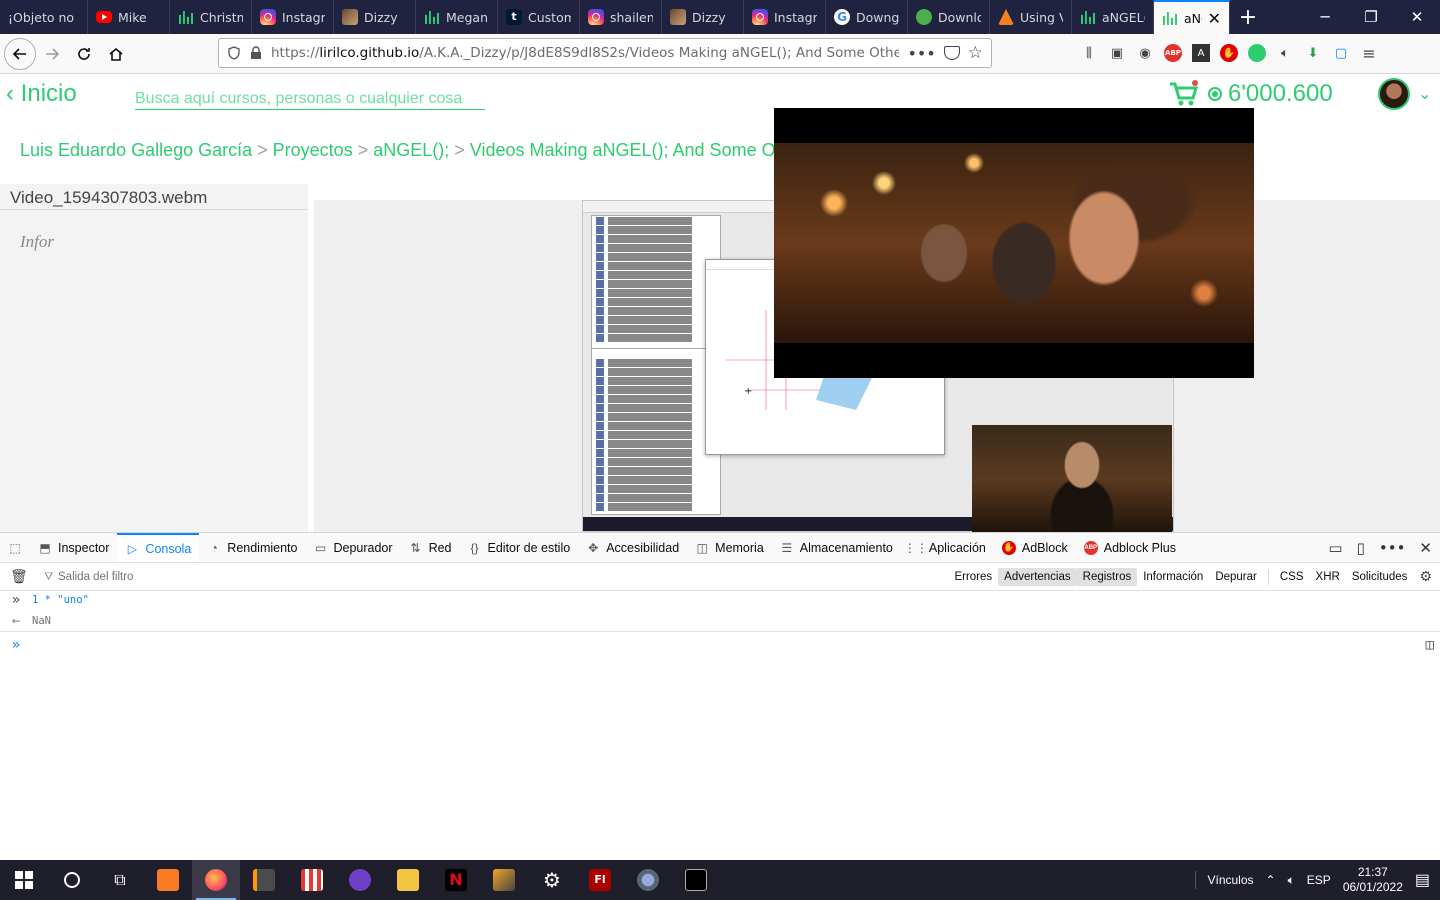 The width and height of the screenshot is (1440, 900). What do you see at coordinates (1422, 880) in the screenshot?
I see `notifications-icon: ▤` at bounding box center [1422, 880].